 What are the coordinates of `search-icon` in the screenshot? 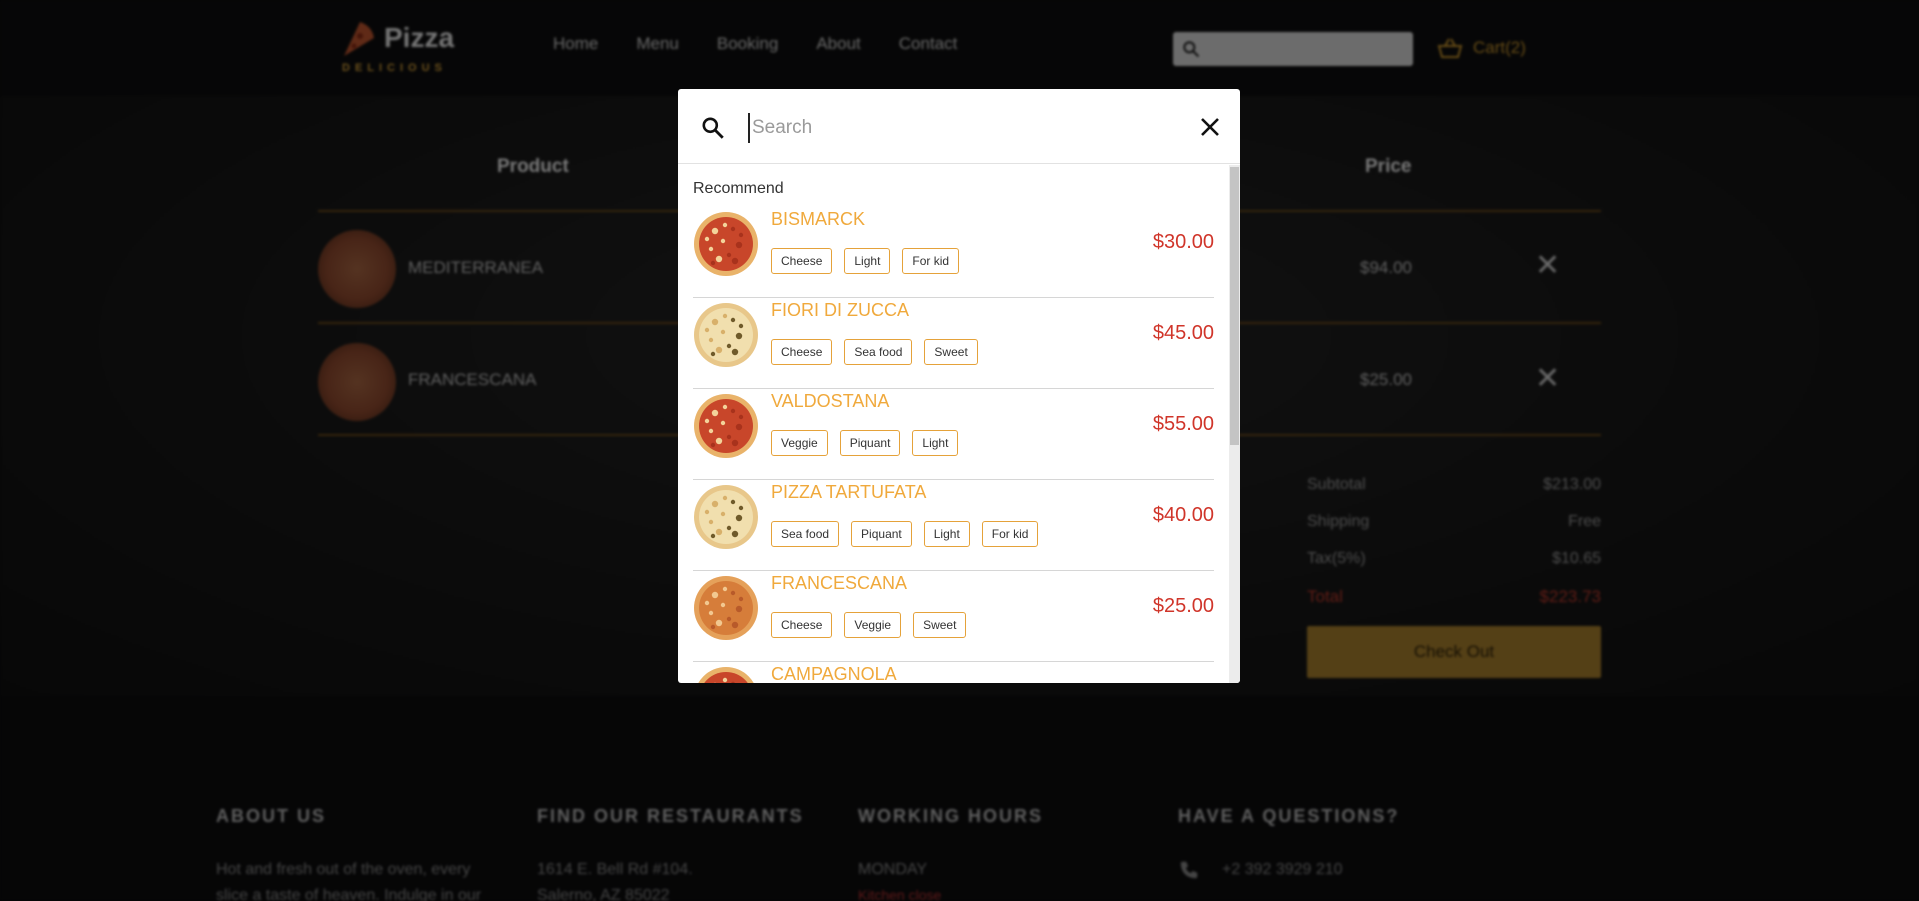 It's located at (713, 128).